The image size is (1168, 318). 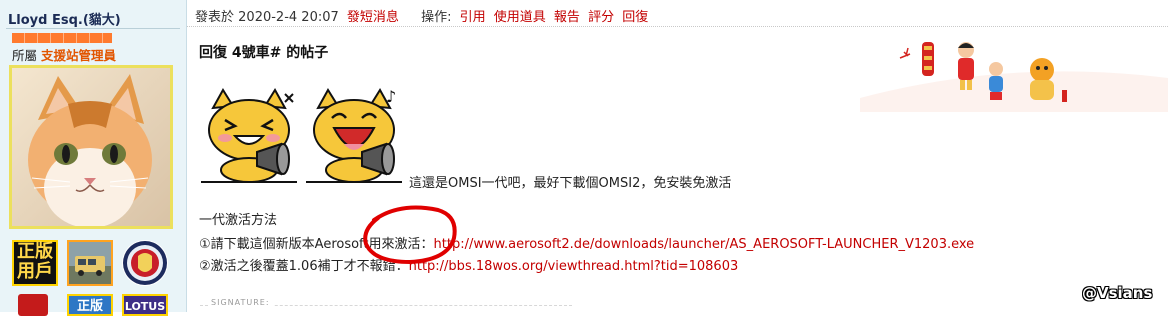 I want to click on rank-bar, so click(x=62, y=38).